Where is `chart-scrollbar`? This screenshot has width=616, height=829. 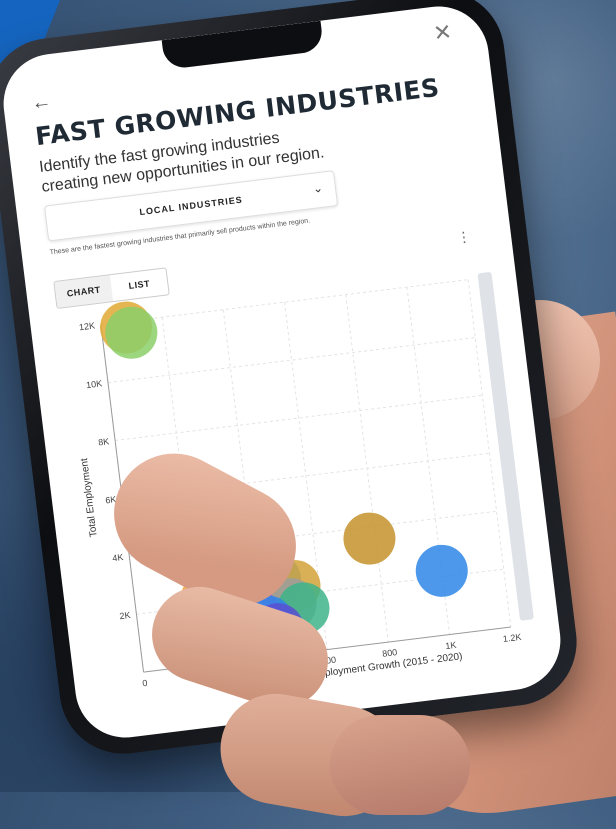
chart-scrollbar is located at coordinates (505, 446).